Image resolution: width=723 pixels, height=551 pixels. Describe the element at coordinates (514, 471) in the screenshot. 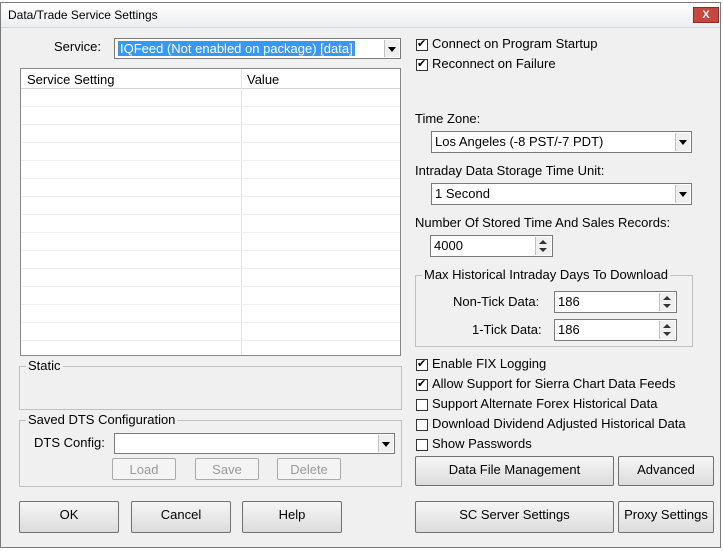

I see `data-file-management-button: Data File Management` at that location.